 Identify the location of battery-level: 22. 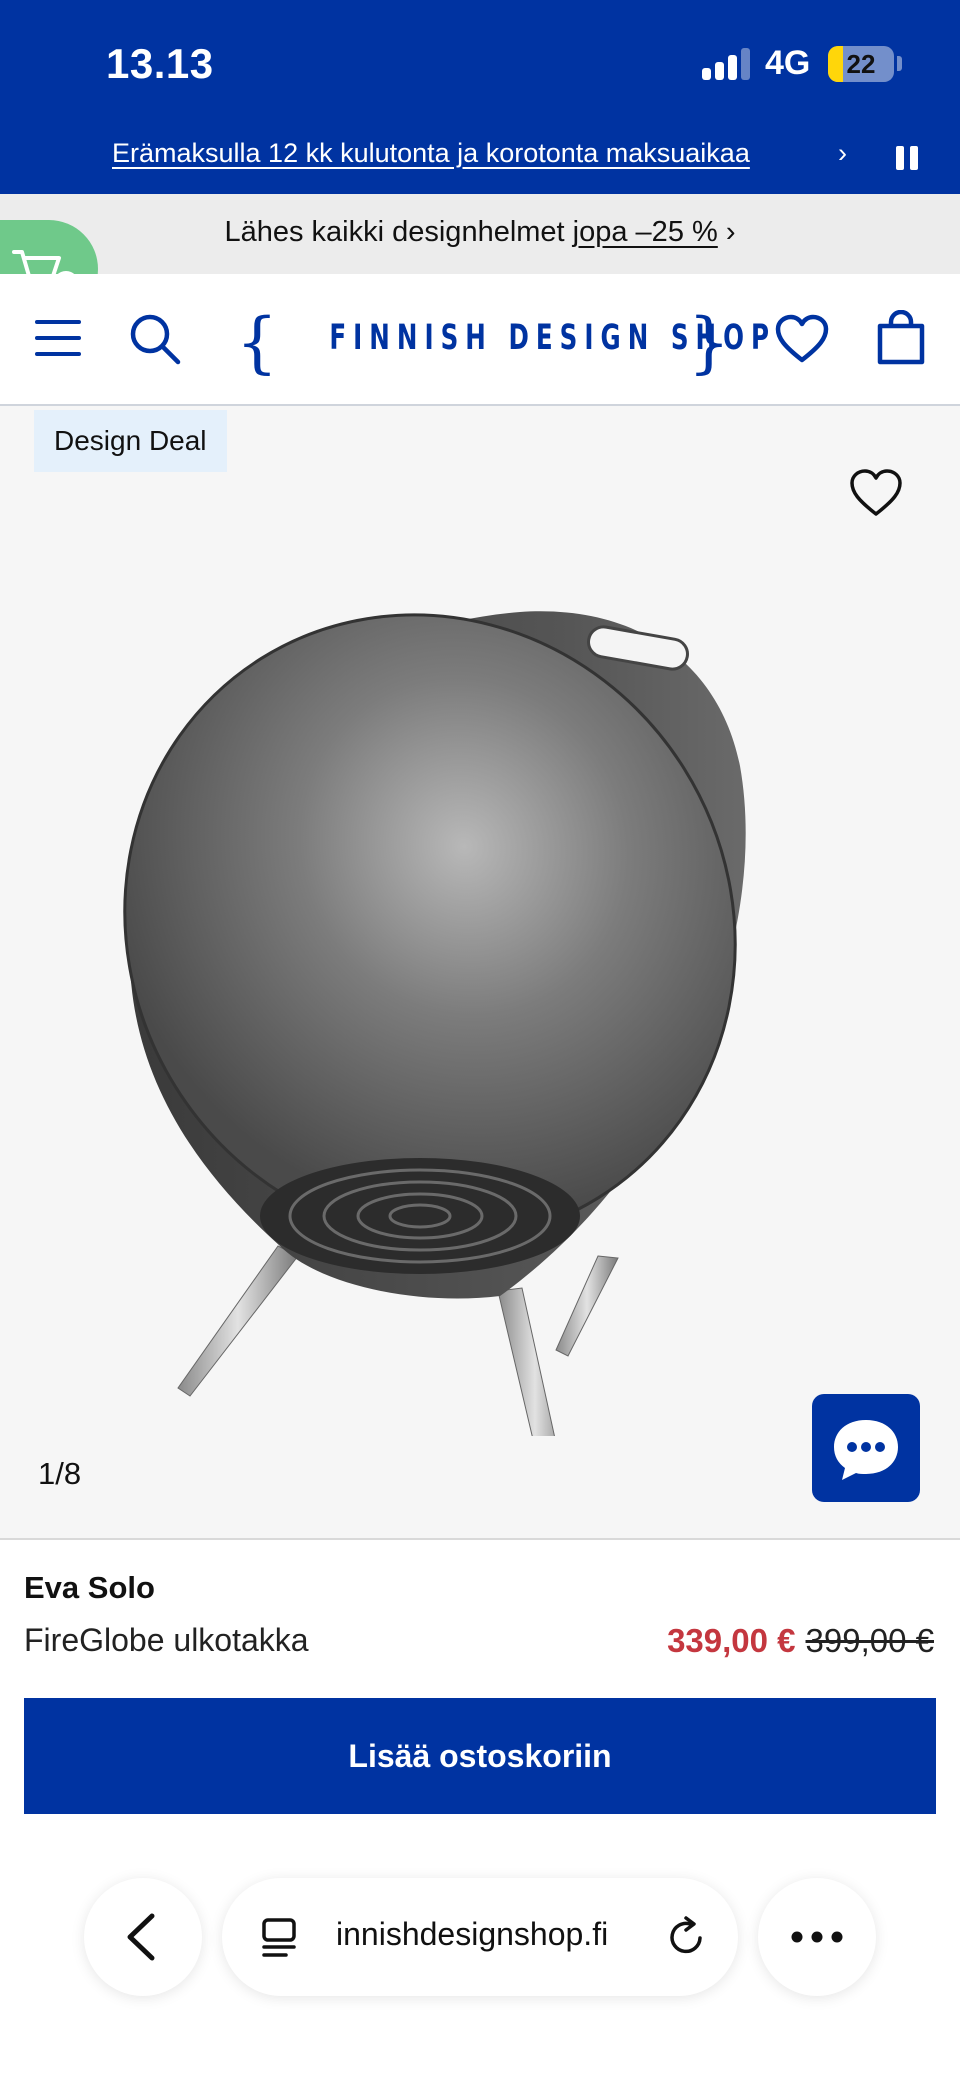
(861, 64).